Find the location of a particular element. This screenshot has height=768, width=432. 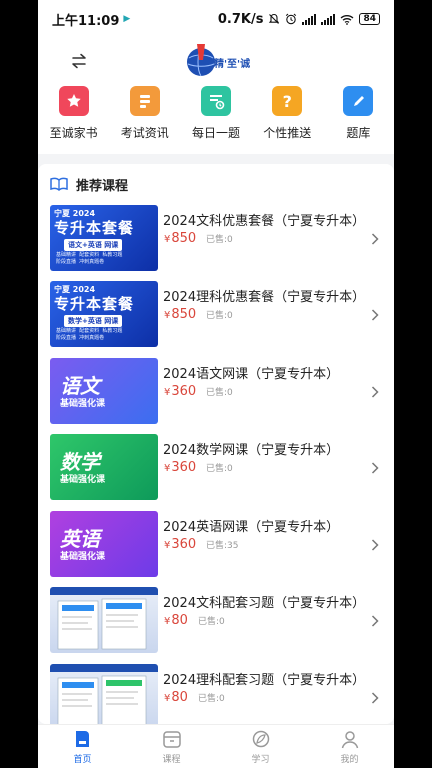

course-thumbnail: 英语 基础强化课 is located at coordinates (104, 544).